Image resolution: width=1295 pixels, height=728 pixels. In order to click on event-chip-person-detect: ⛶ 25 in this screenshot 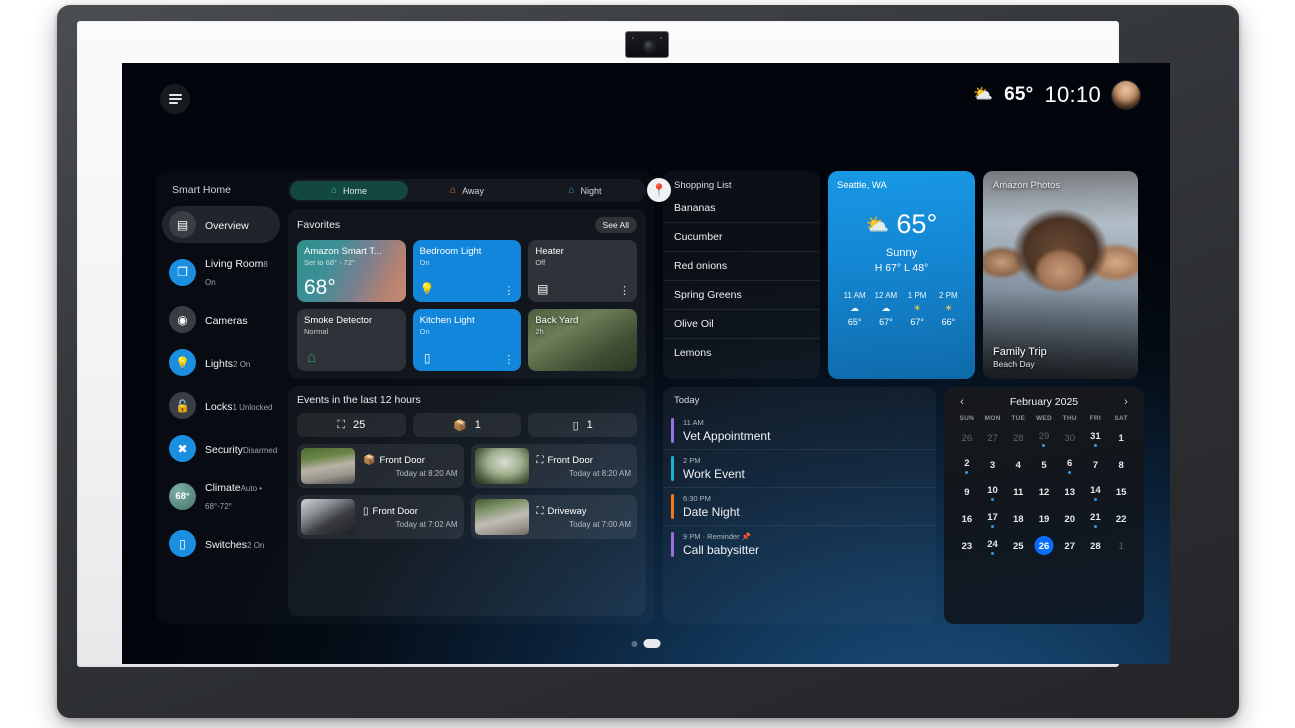, I will do `click(351, 425)`.